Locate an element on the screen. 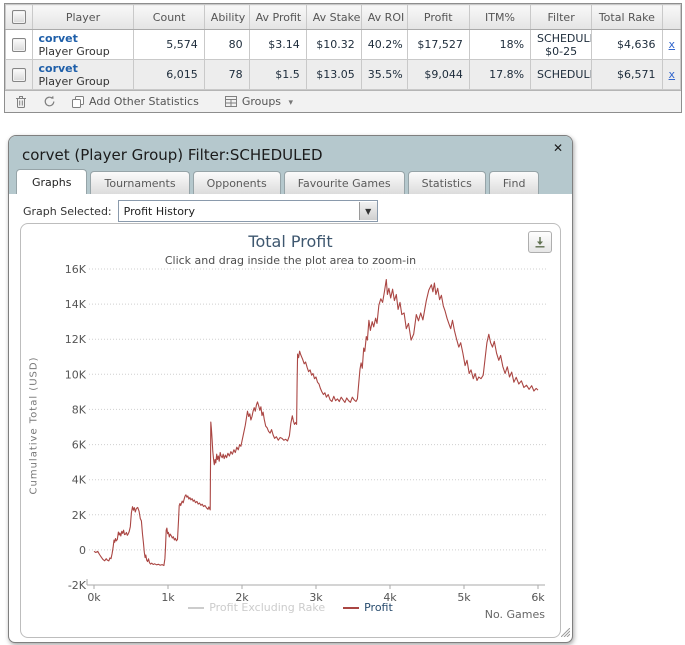 This screenshot has height=645, width=685. graph-selected-row: Graph Selected: Profit History ▼ is located at coordinates (200, 211).